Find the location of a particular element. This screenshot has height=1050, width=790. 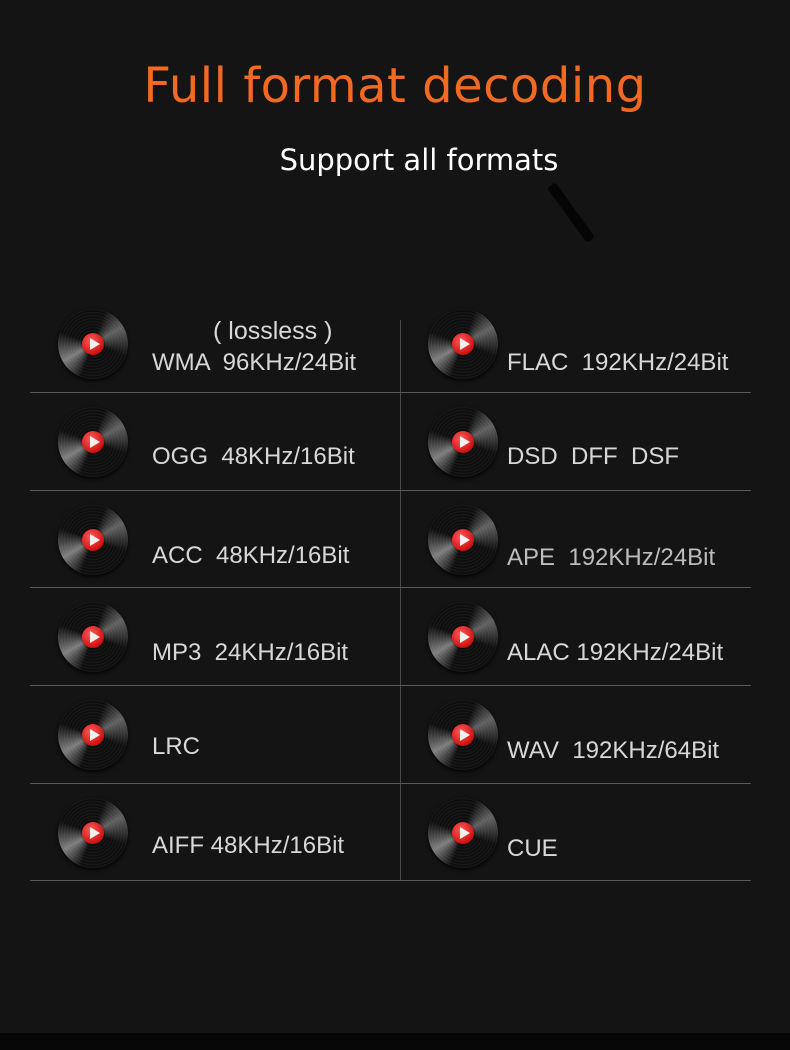

format-item-ogg: OGG 48KHz/16Bit is located at coordinates (215, 441).